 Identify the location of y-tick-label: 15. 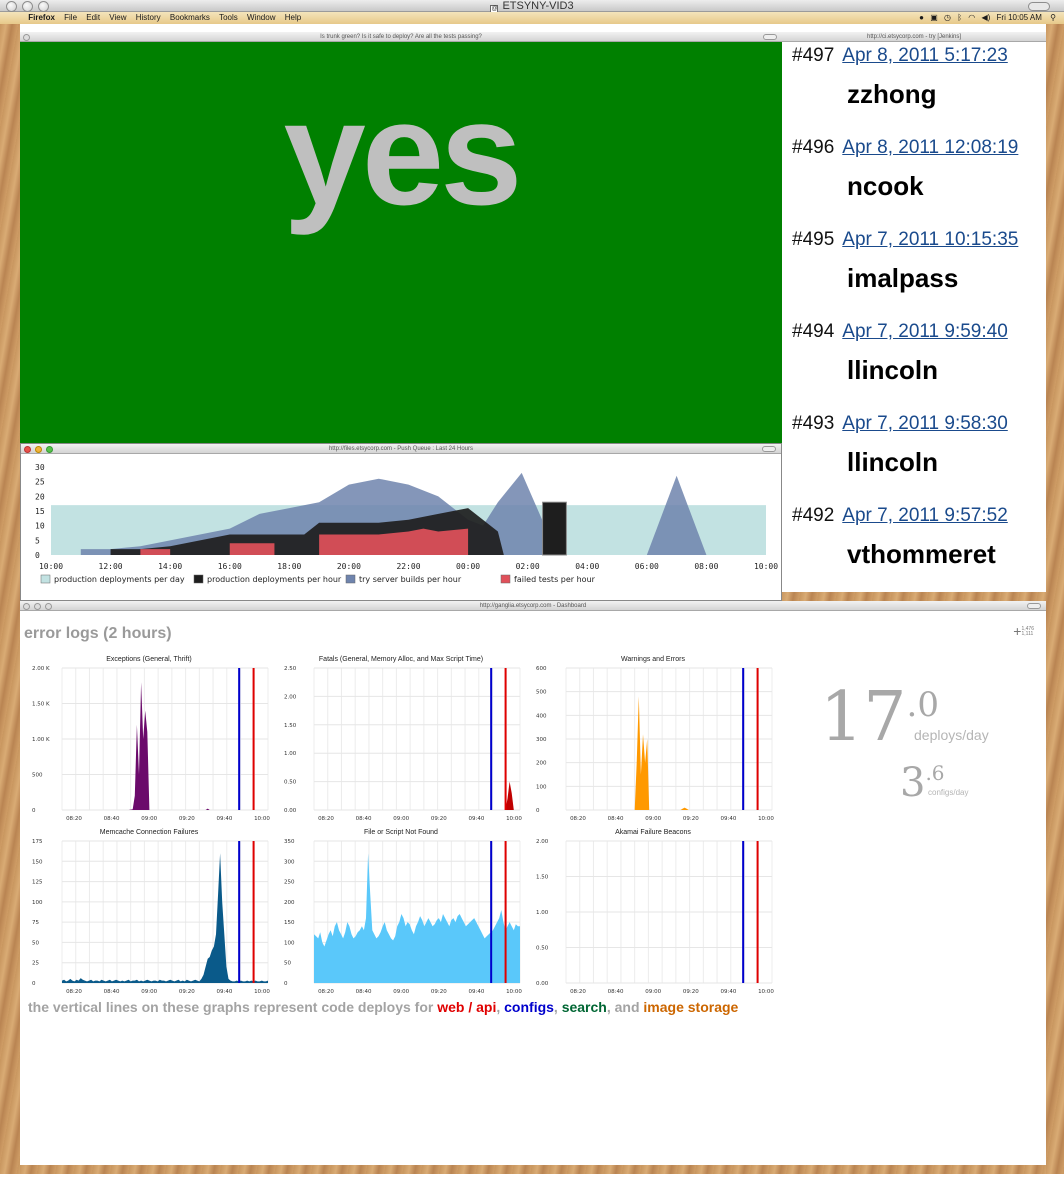
(40, 511).